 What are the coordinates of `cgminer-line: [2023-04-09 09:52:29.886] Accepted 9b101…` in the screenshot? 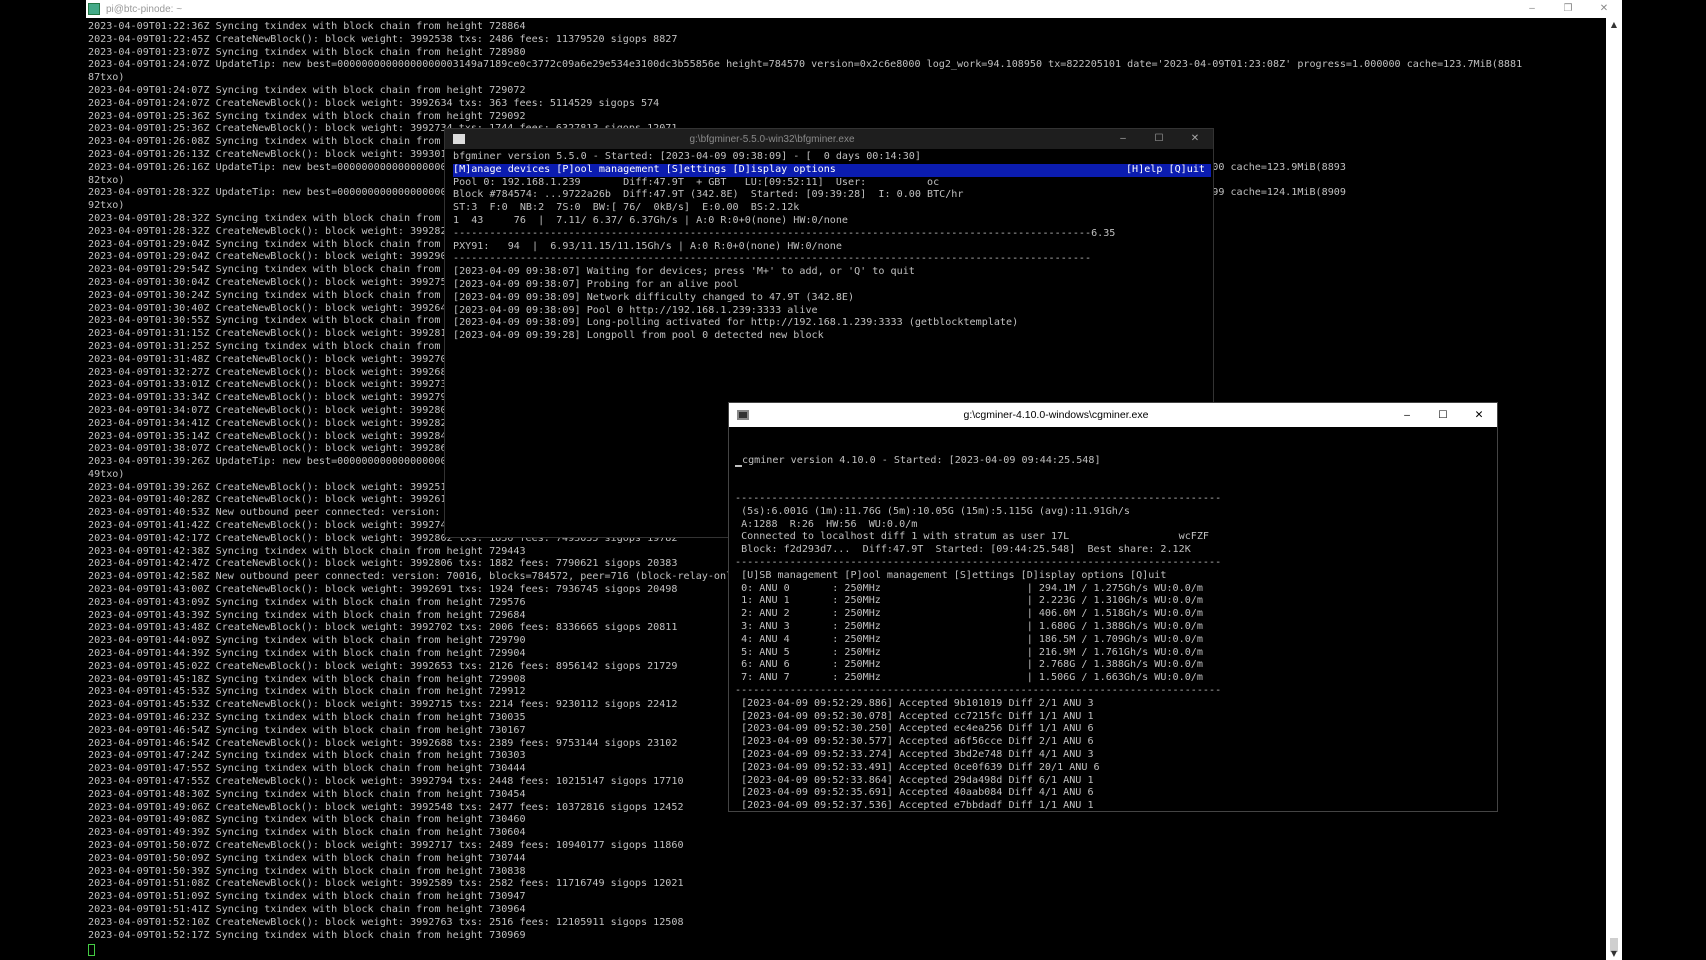 It's located at (914, 703).